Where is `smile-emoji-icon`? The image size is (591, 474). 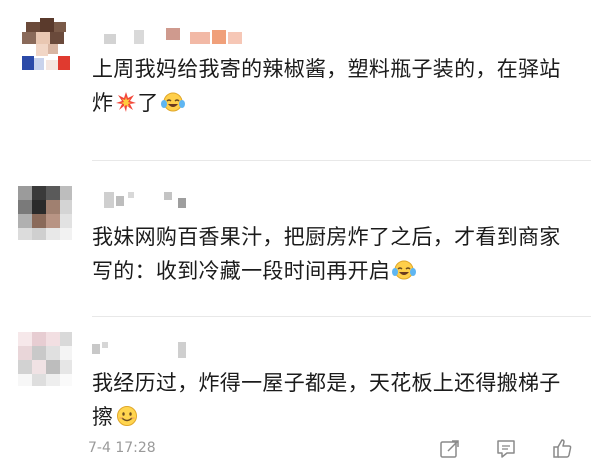 smile-emoji-icon is located at coordinates (127, 420).